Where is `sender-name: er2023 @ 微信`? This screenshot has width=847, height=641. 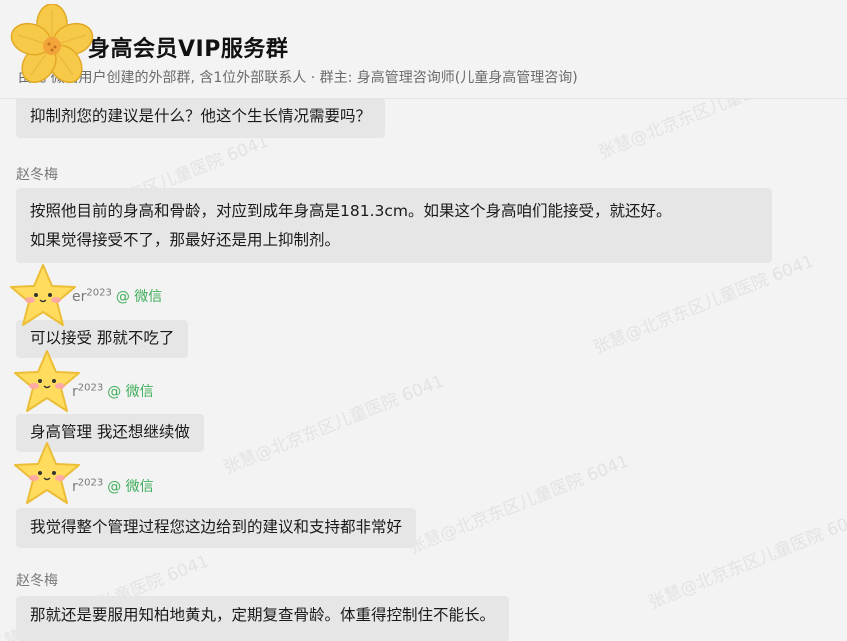 sender-name: er2023 @ 微信 is located at coordinates (117, 296).